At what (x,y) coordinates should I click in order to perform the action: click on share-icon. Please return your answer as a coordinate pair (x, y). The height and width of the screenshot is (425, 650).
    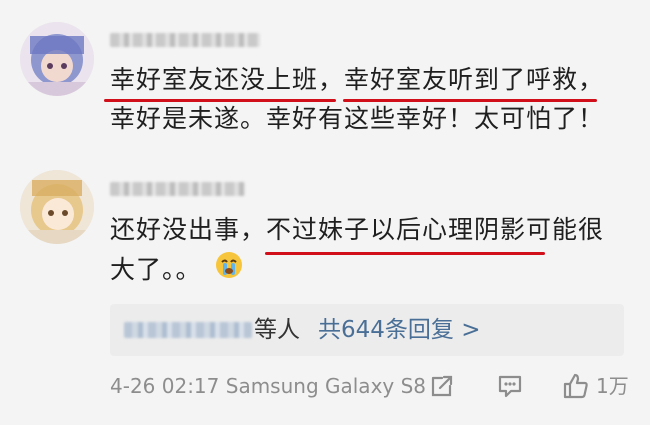
    Looking at the image, I should click on (442, 386).